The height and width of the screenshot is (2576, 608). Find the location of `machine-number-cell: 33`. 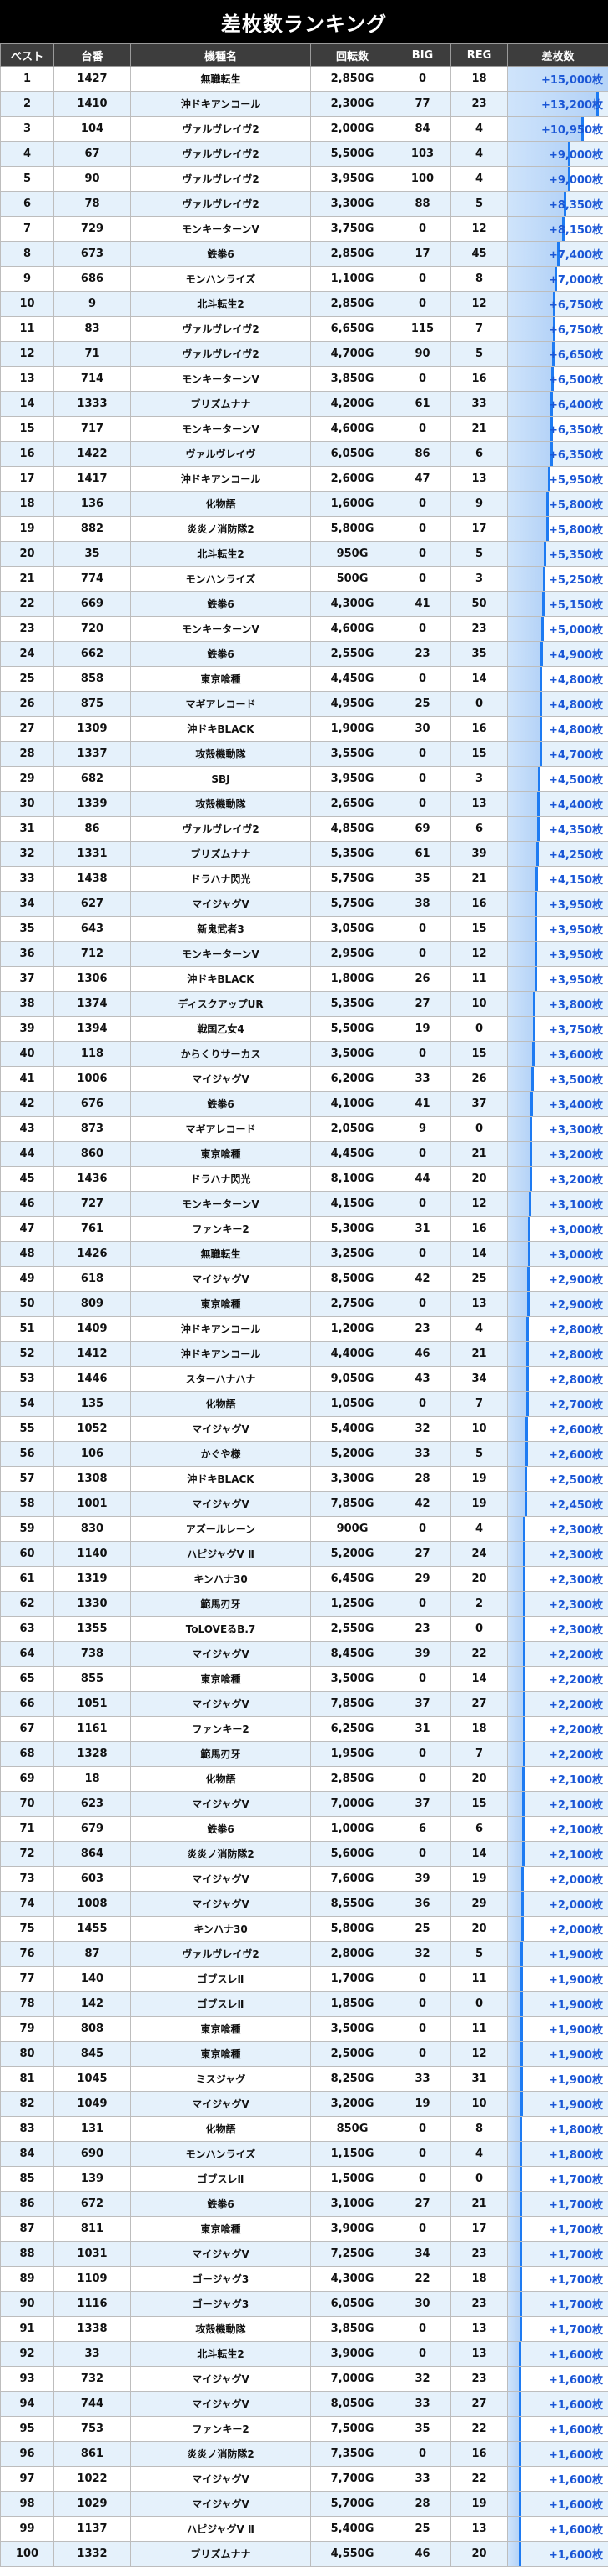

machine-number-cell: 33 is located at coordinates (92, 2354).